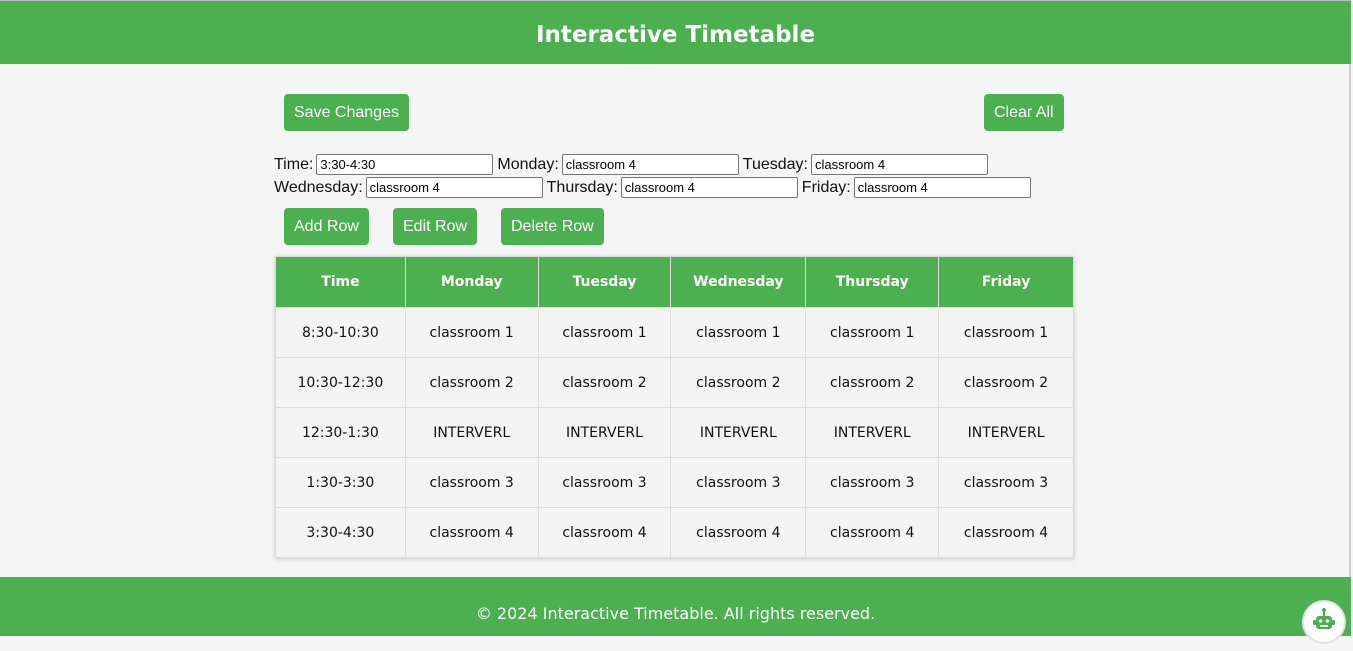 This screenshot has height=651, width=1353. I want to click on wednesday-input, so click(454, 187).